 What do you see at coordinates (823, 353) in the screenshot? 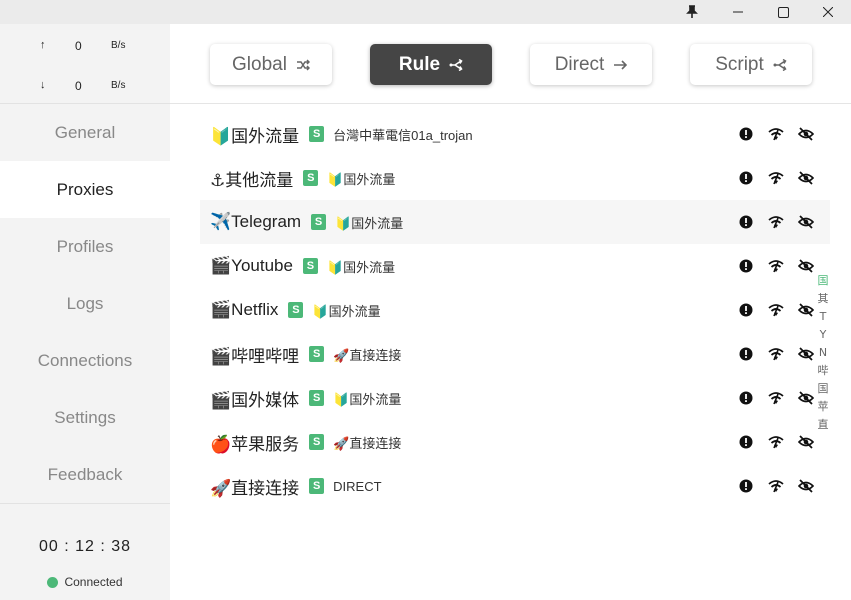
I see `jump-index-item: N` at bounding box center [823, 353].